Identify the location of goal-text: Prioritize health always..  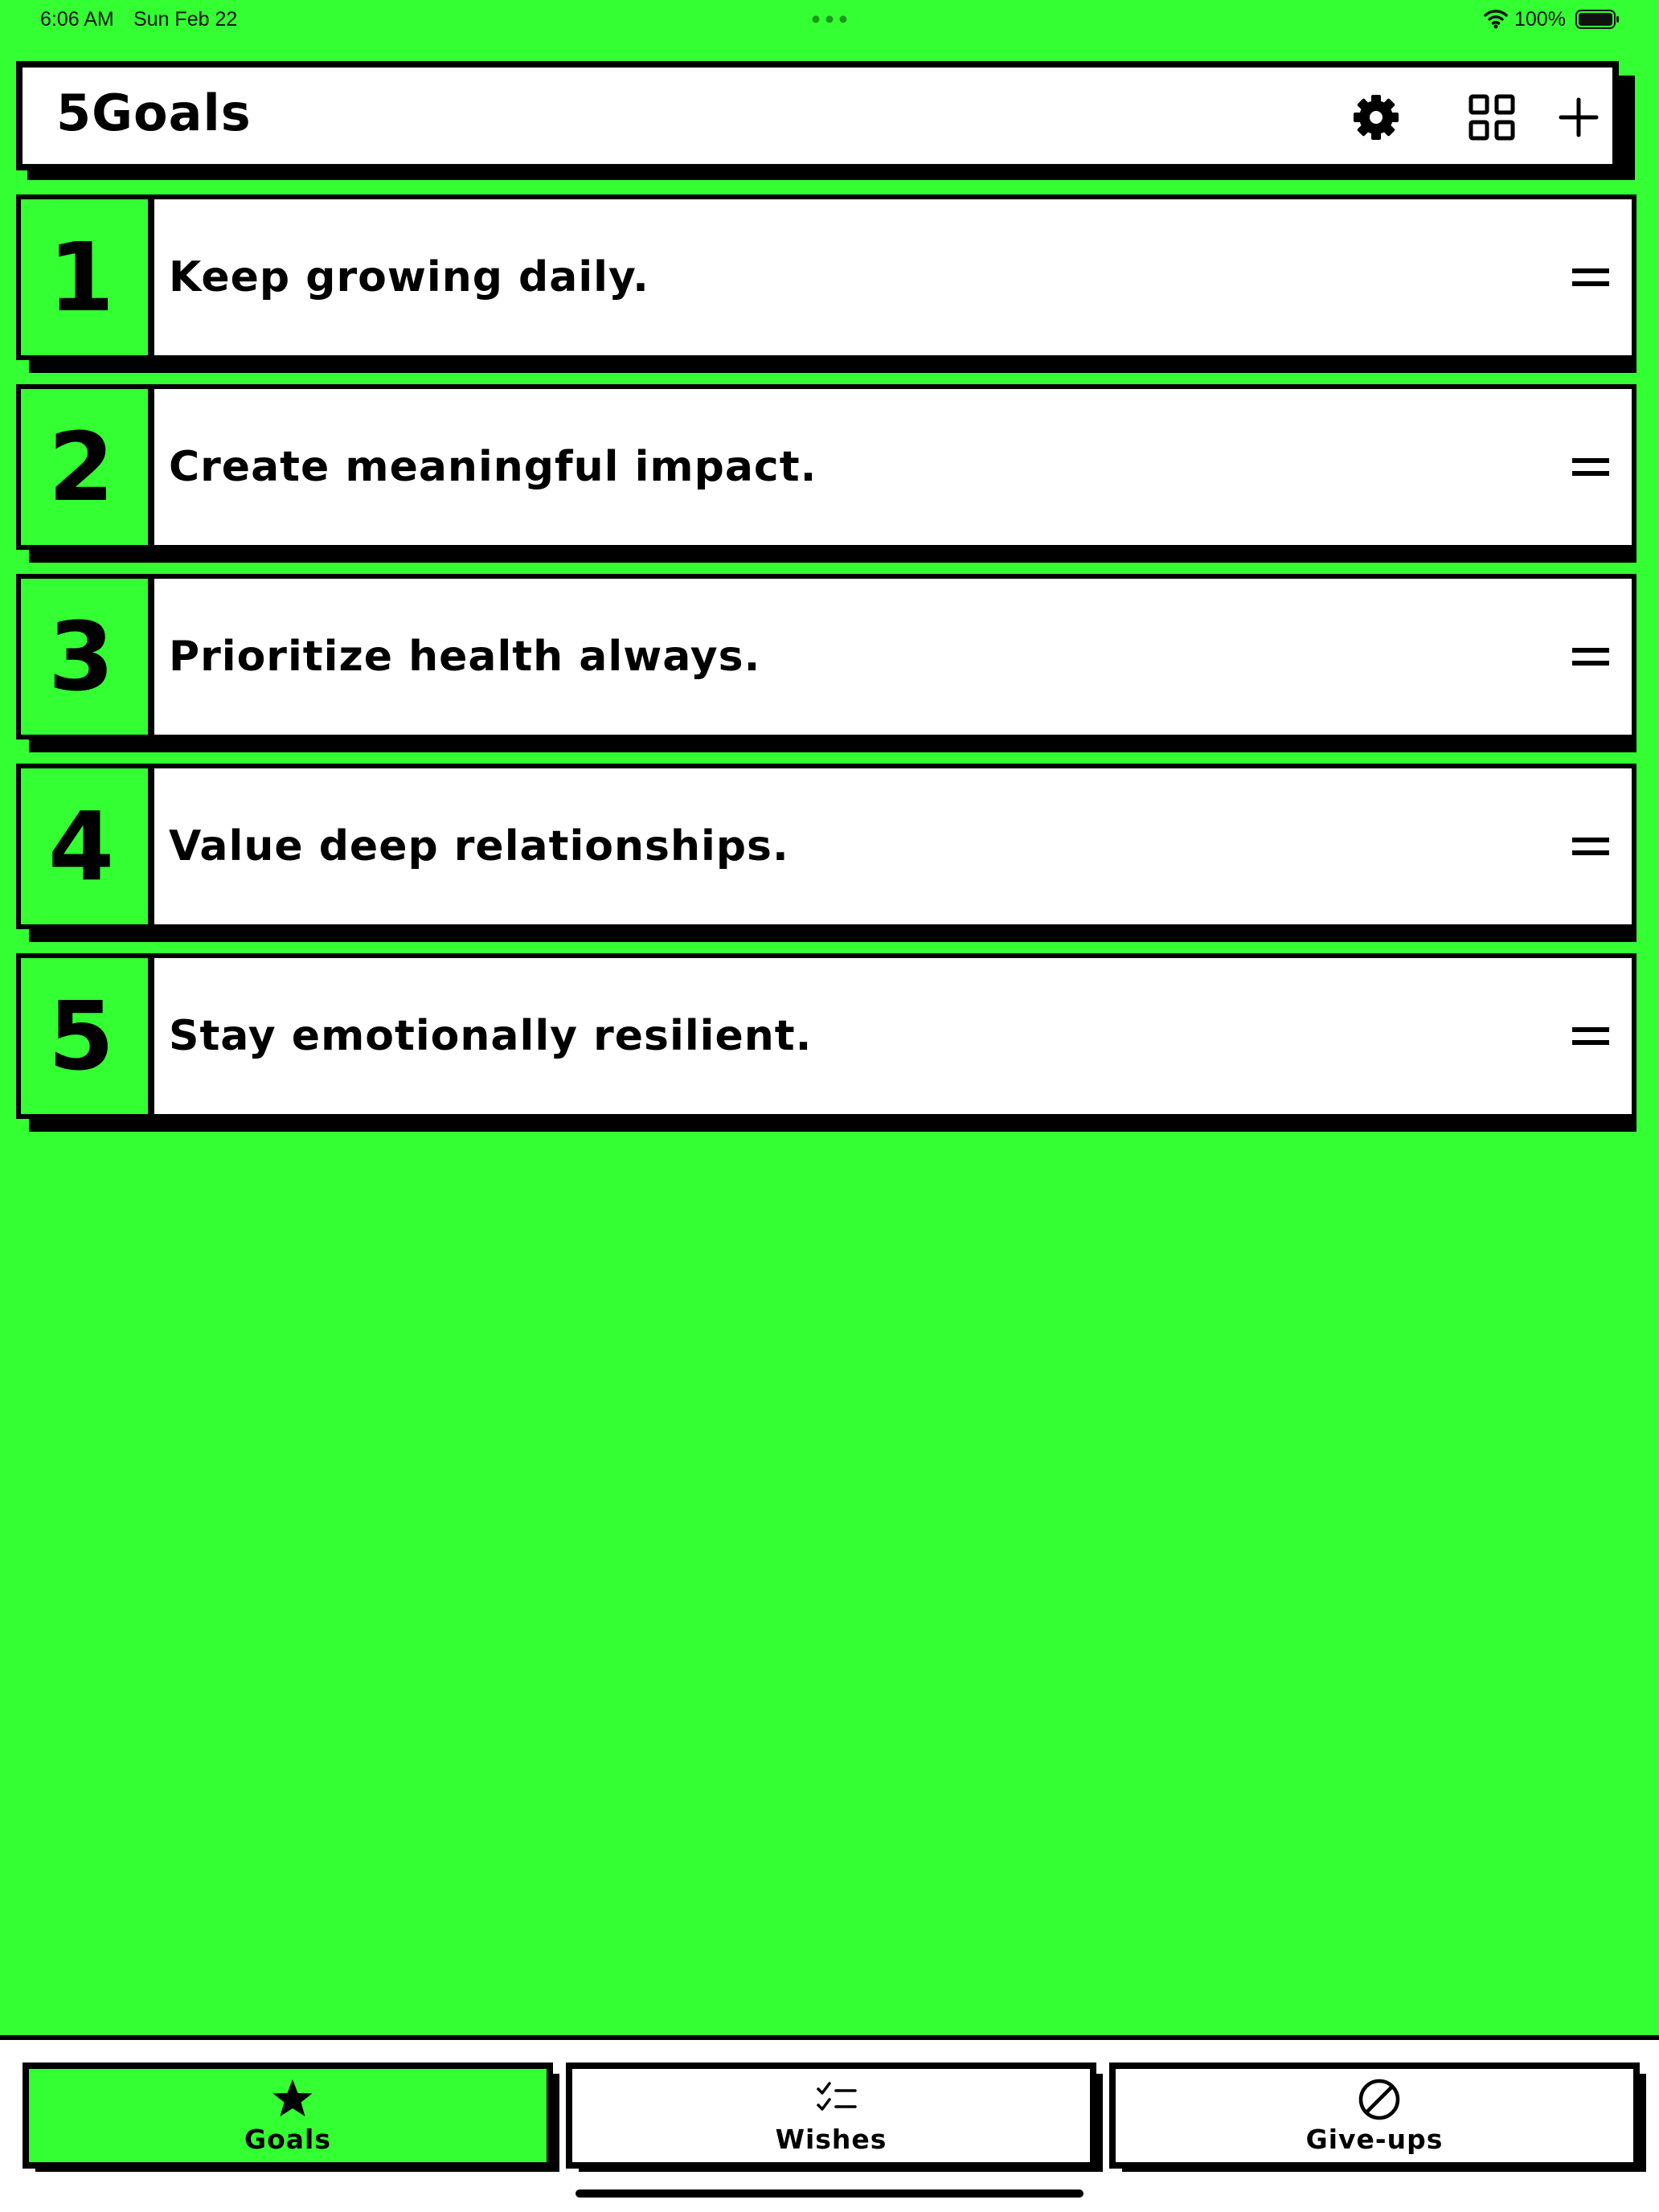
(464, 657).